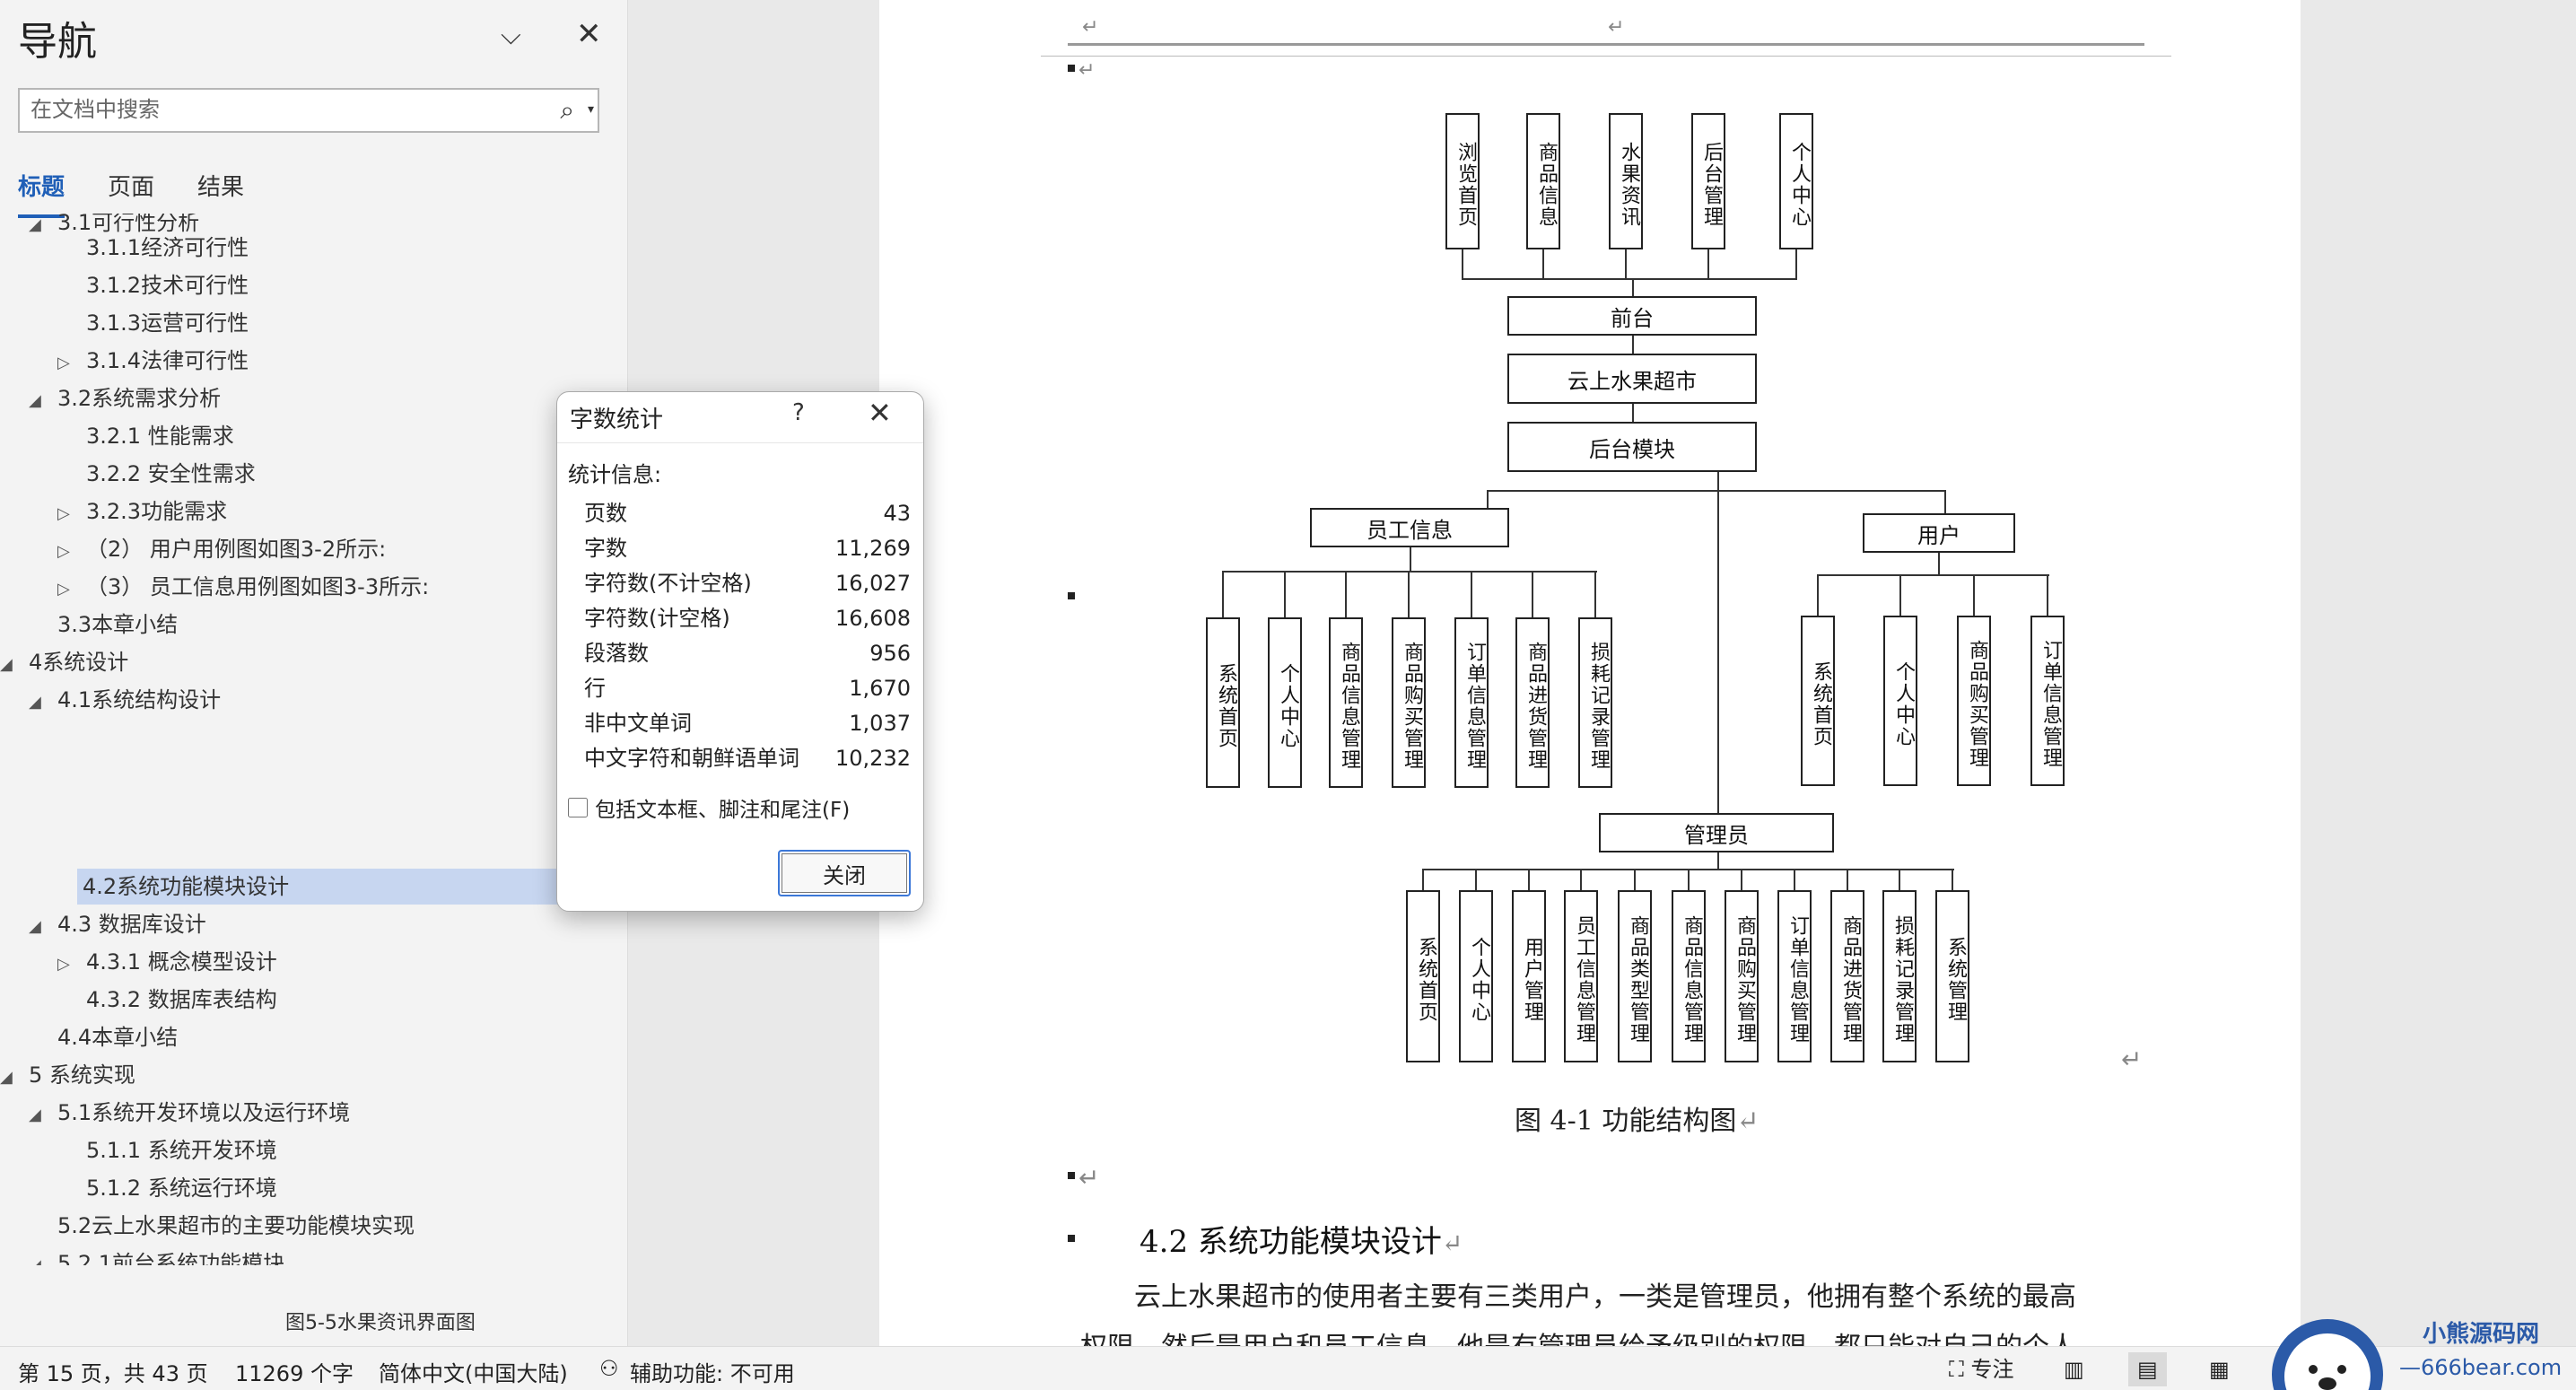  I want to click on nav-tree-item: ◢5.2.1前台系统功能模块, so click(157, 1255).